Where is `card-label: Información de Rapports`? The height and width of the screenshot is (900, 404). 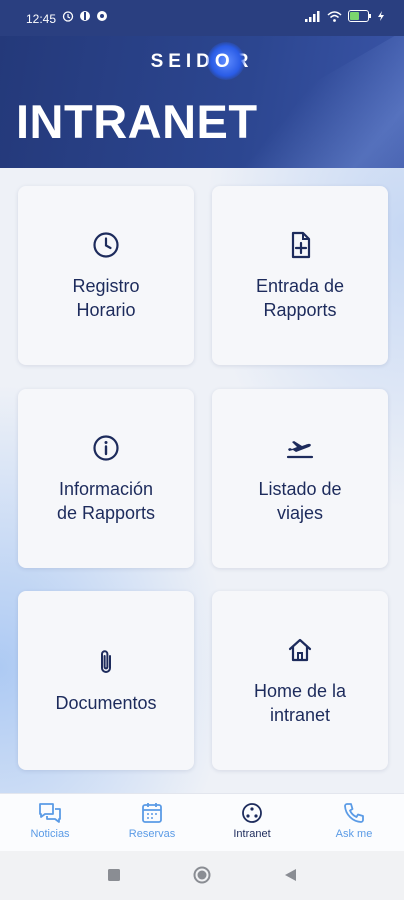 card-label: Información de Rapports is located at coordinates (106, 501).